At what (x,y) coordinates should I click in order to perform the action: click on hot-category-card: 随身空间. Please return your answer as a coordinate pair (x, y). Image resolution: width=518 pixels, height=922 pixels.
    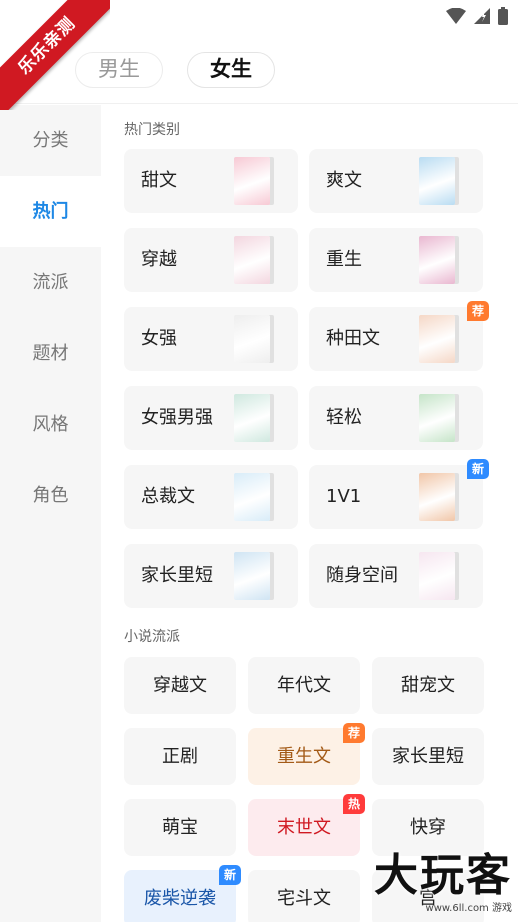
    Looking at the image, I should click on (396, 576).